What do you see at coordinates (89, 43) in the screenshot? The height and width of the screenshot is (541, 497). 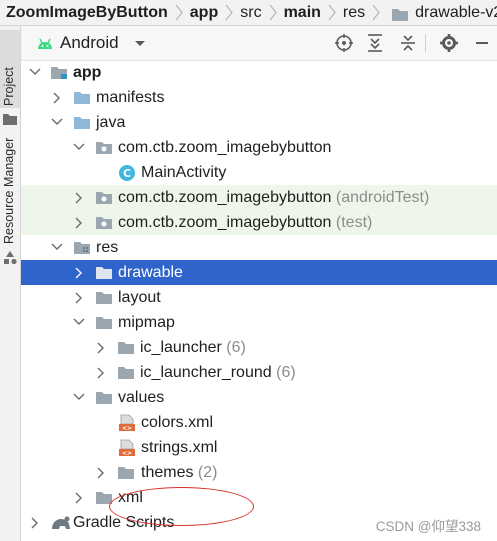 I see `view-mode-selector: Android` at bounding box center [89, 43].